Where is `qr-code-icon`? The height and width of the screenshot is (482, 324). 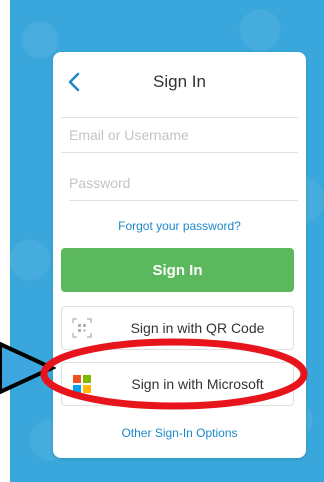 qr-code-icon is located at coordinates (82, 328).